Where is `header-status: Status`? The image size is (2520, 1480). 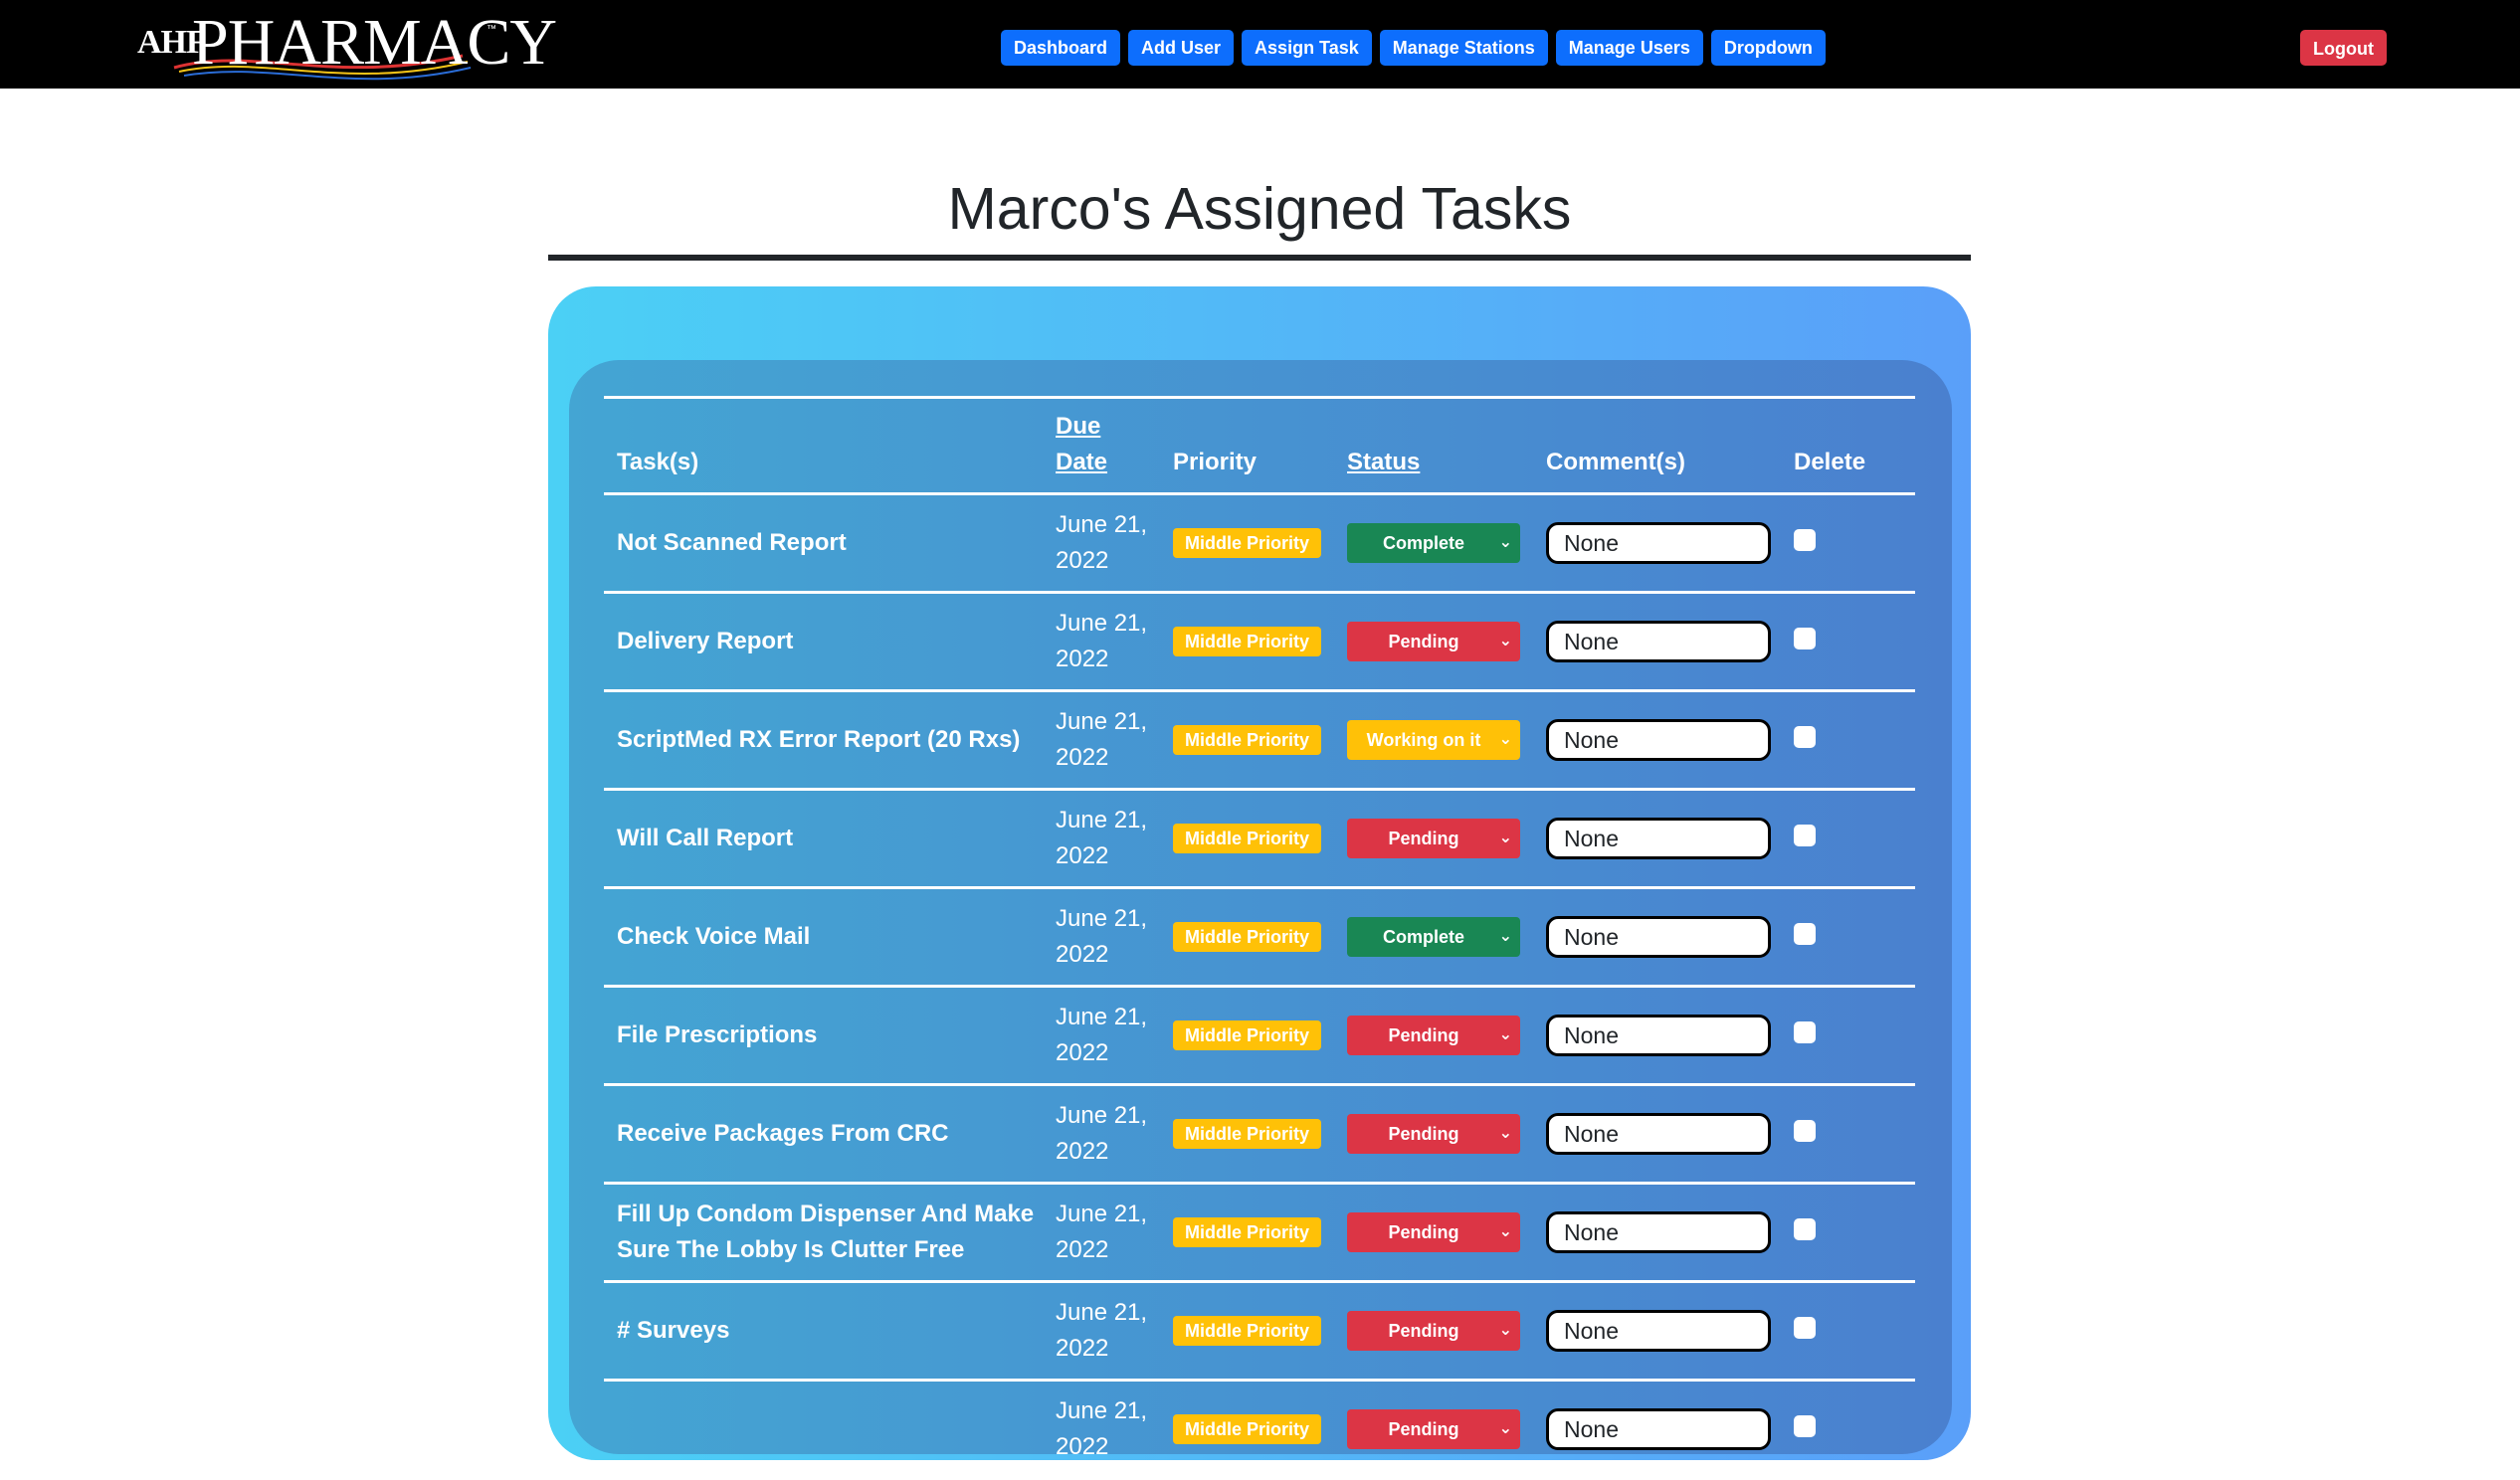
header-status: Status is located at coordinates (1433, 446).